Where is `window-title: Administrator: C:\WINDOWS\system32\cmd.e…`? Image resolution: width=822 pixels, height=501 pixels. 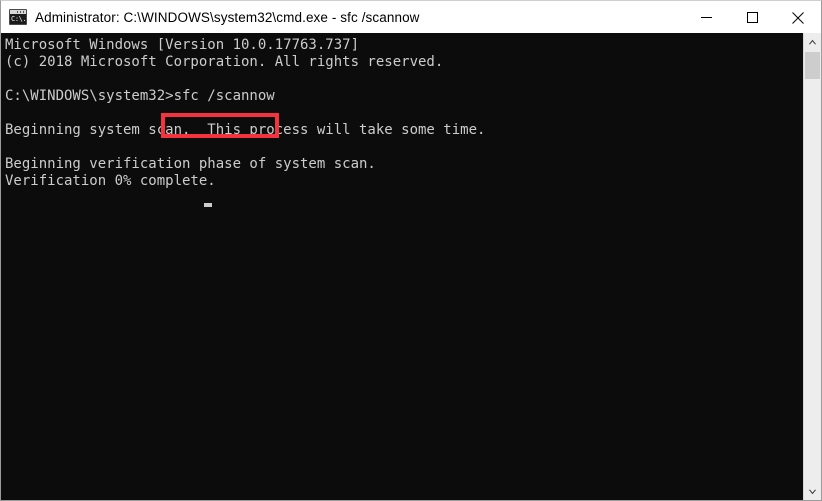
window-title: Administrator: C:\WINDOWS\system32\cmd.e… is located at coordinates (227, 17).